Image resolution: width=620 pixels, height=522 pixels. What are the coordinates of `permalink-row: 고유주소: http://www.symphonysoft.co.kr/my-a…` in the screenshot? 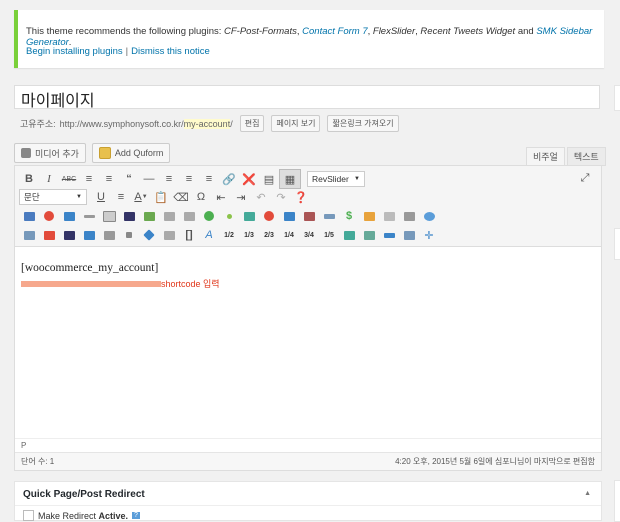 It's located at (209, 123).